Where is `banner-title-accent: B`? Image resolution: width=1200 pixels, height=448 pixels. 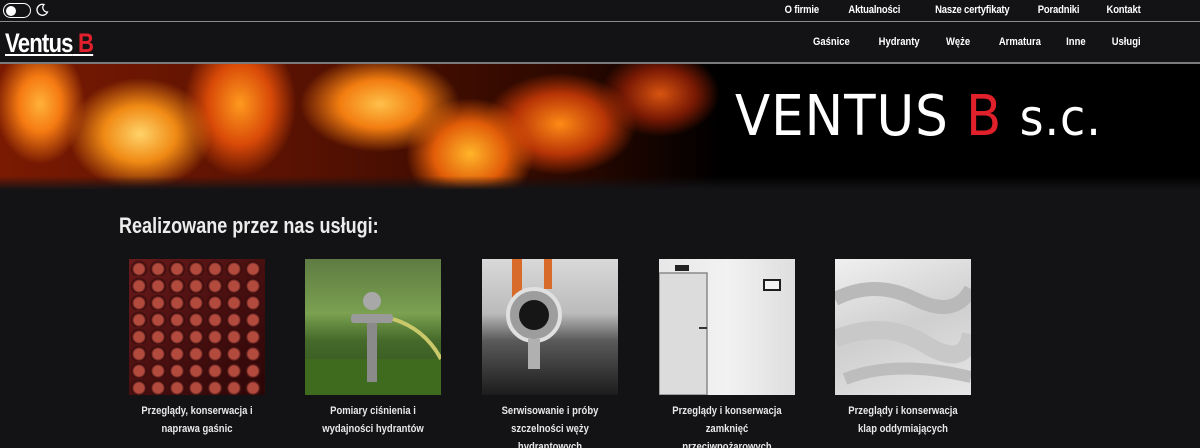 banner-title-accent: B is located at coordinates (984, 116).